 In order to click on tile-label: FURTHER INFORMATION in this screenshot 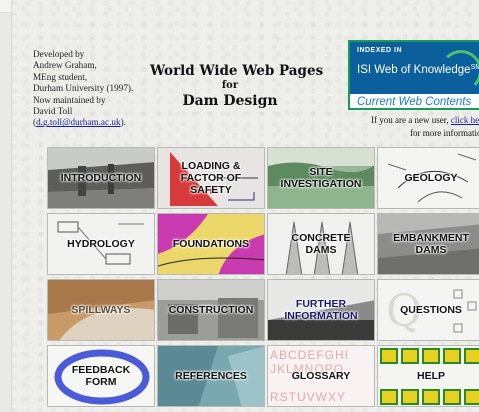, I will do `click(321, 310)`.